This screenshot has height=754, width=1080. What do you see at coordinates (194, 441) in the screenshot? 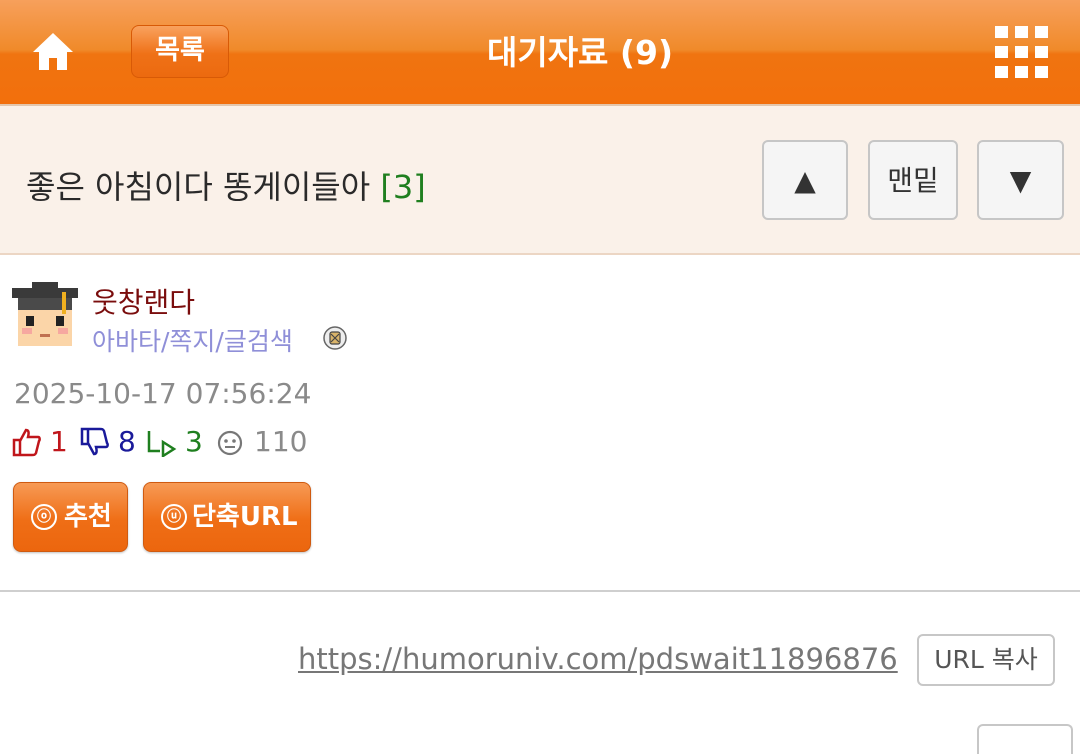
I see `reply-count: 3` at bounding box center [194, 441].